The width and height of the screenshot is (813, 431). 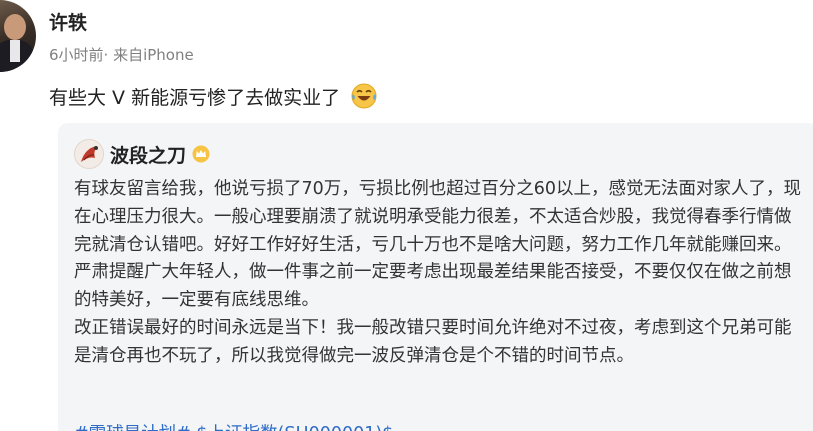 I want to click on laughing-crying-emoji-icon, so click(x=364, y=96).